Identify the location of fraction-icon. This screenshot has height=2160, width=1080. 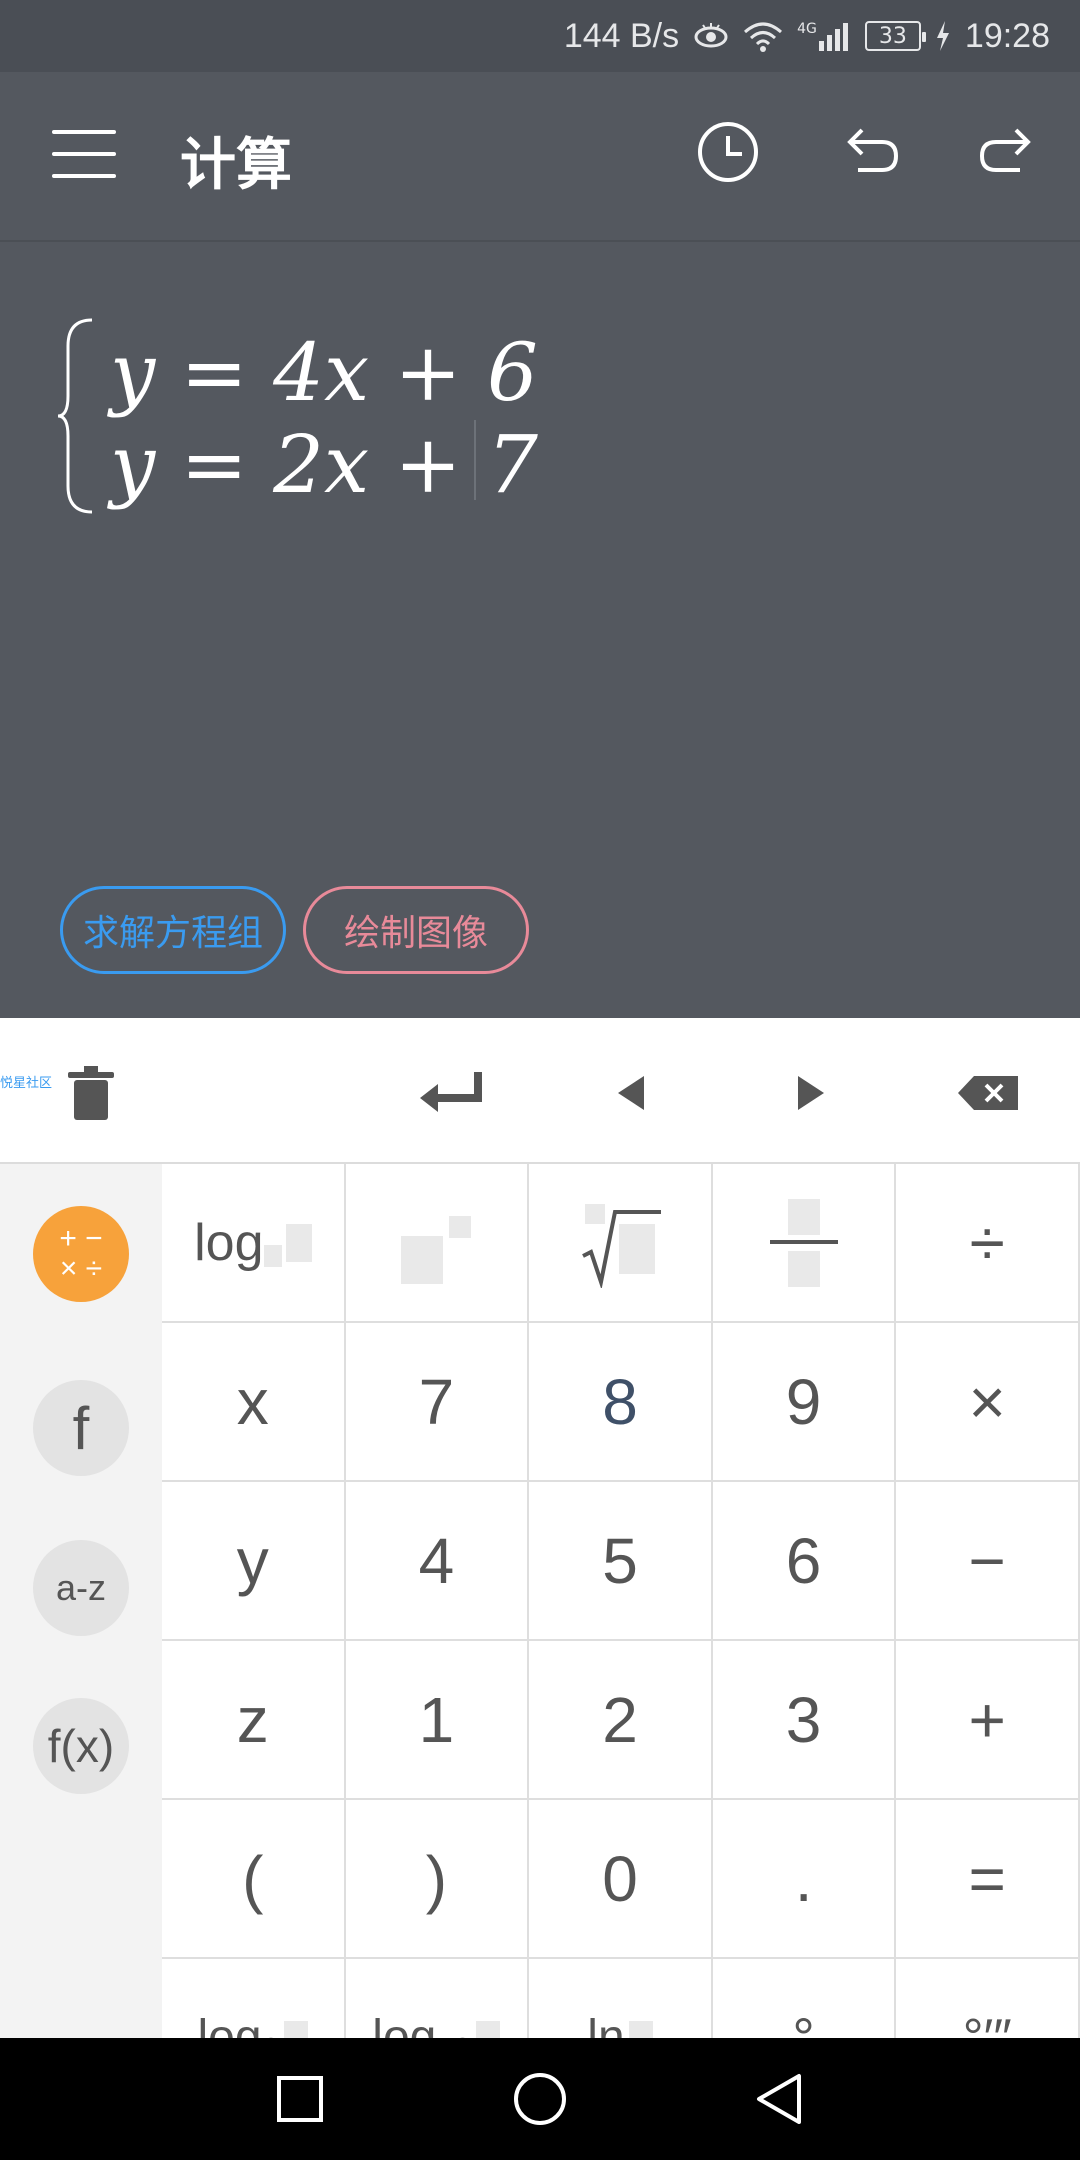
(803, 1242).